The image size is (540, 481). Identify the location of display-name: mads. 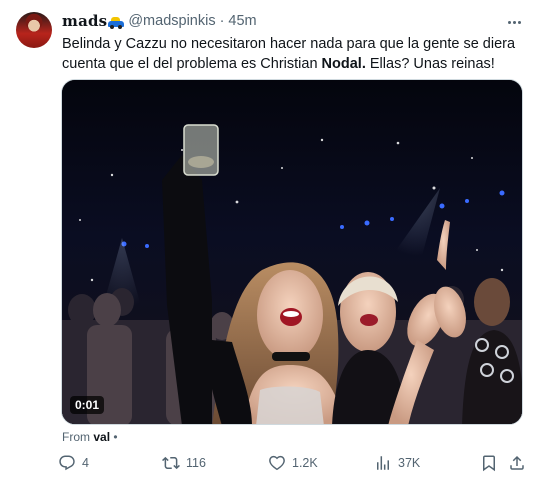
(84, 21).